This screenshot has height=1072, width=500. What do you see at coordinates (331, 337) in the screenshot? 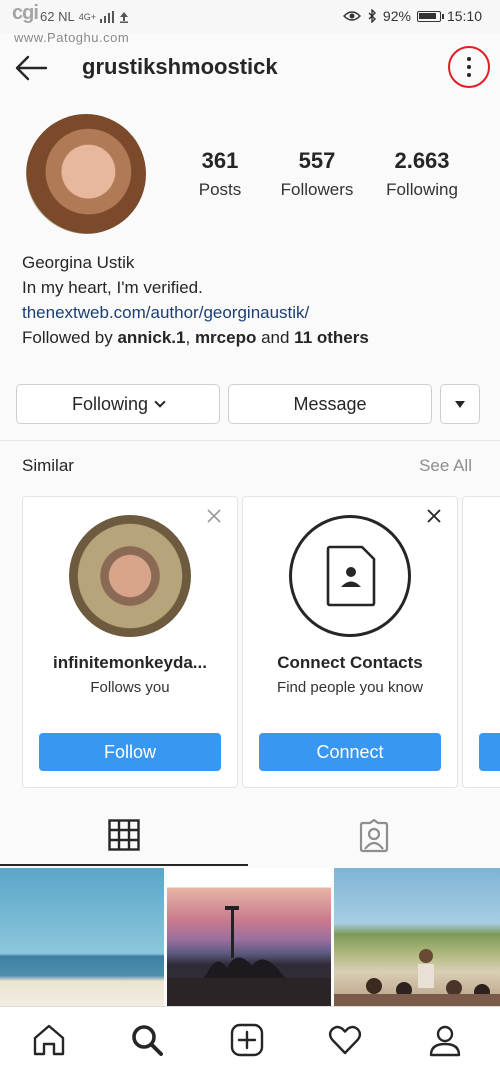
I see `followed-by-others: 11 others` at bounding box center [331, 337].